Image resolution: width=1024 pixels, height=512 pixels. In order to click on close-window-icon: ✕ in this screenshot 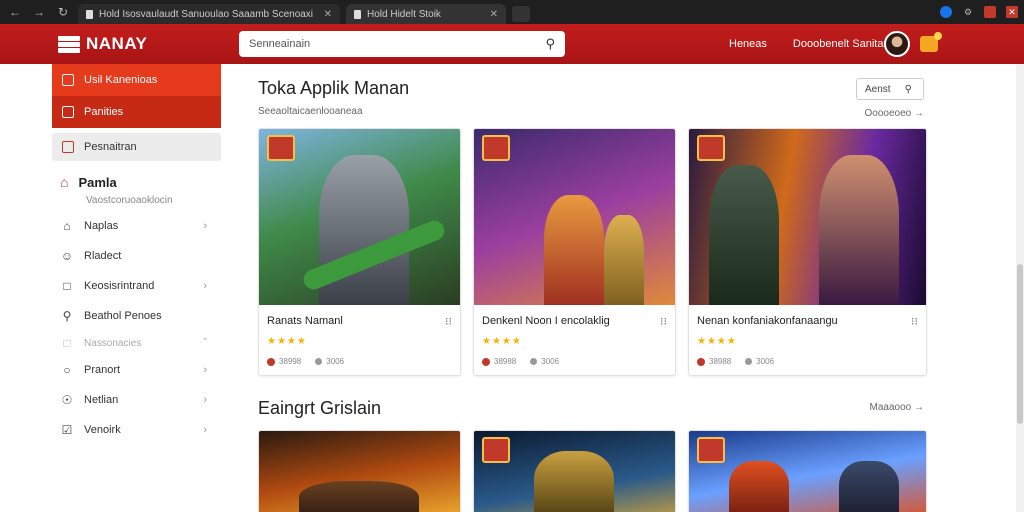, I will do `click(1012, 12)`.